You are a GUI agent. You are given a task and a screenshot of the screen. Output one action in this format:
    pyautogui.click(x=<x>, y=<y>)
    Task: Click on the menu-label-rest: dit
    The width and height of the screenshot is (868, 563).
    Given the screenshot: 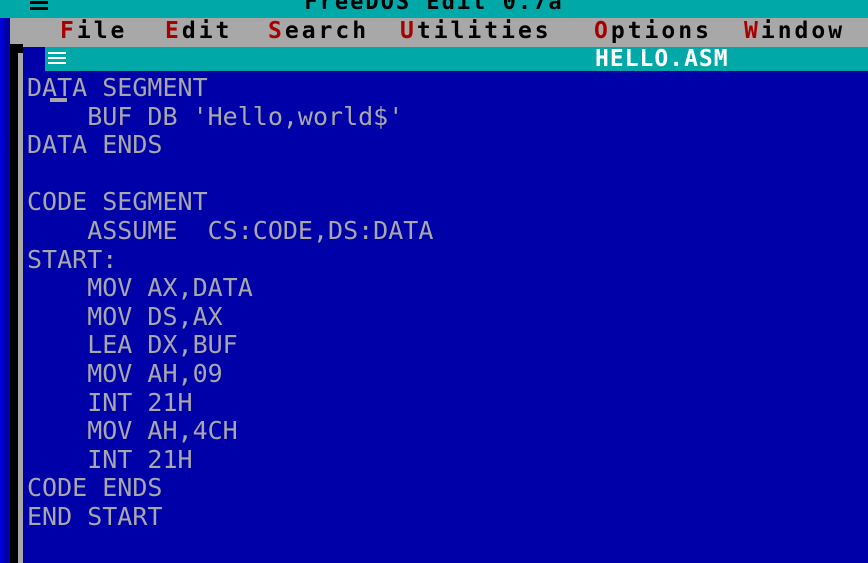 What is the action you would take?
    pyautogui.click(x=207, y=31)
    